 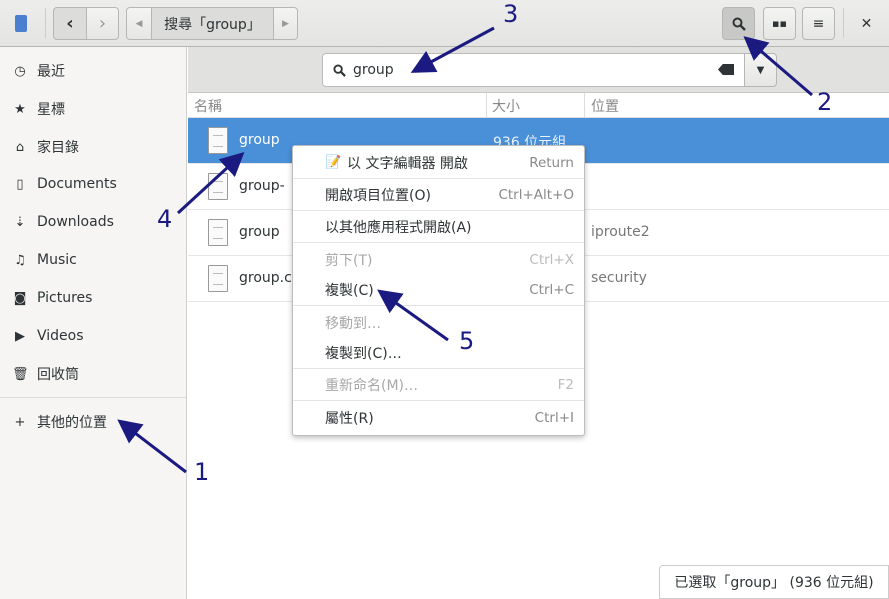 I want to click on menu-item-rename: 重新命名(M)… F2, so click(x=438, y=385).